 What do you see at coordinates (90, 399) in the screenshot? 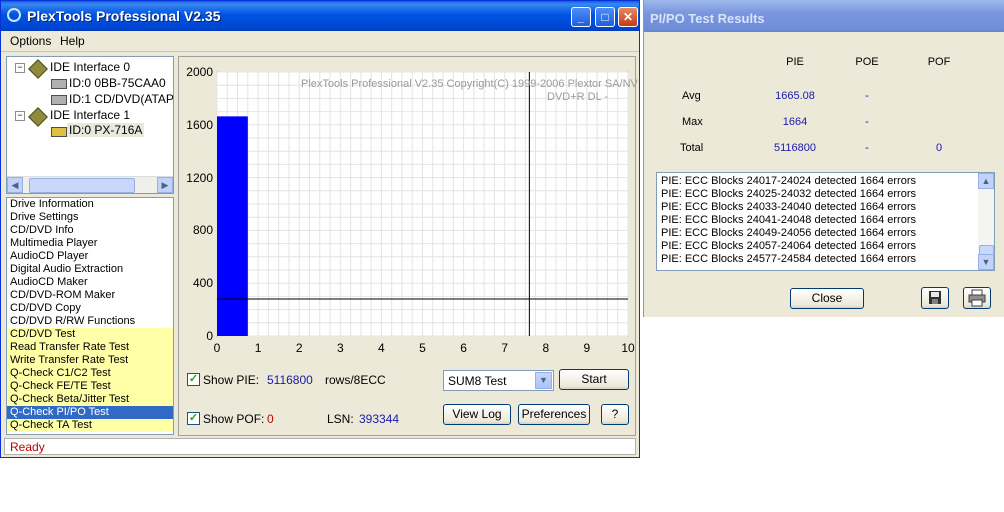
I see `function-item: Q-Check Beta/Jitter Test` at bounding box center [90, 399].